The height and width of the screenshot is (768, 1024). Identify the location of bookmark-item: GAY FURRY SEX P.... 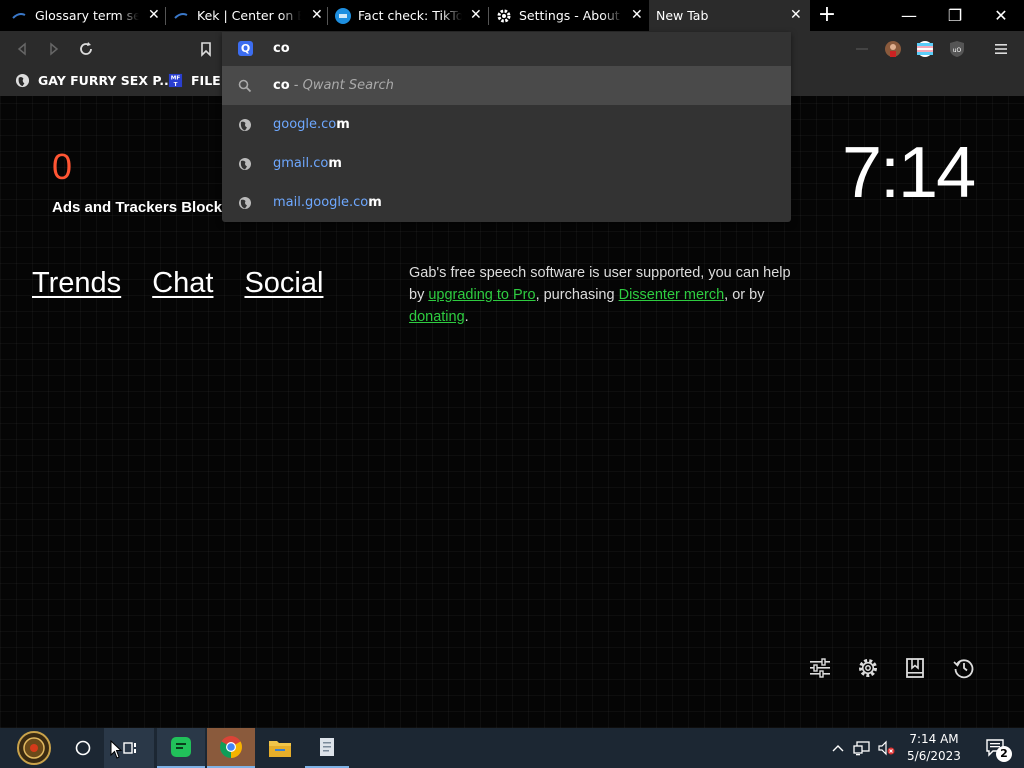
(94, 80).